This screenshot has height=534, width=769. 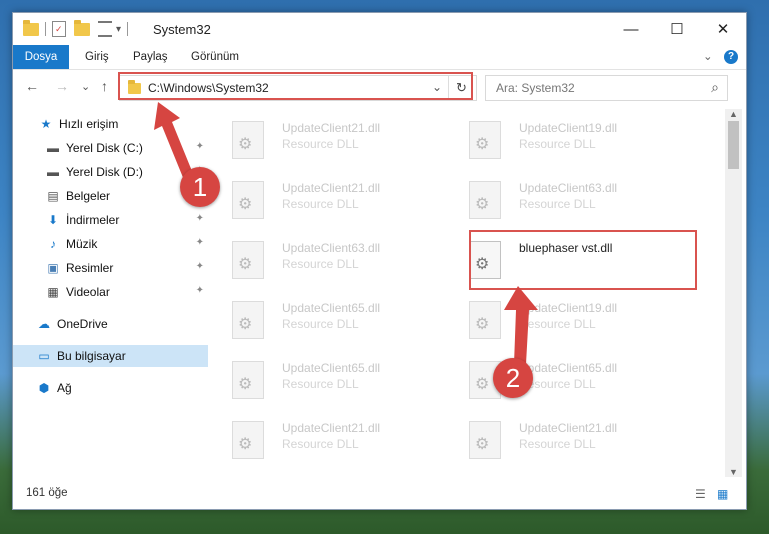 What do you see at coordinates (733, 145) in the screenshot?
I see `scrollbar-thumb` at bounding box center [733, 145].